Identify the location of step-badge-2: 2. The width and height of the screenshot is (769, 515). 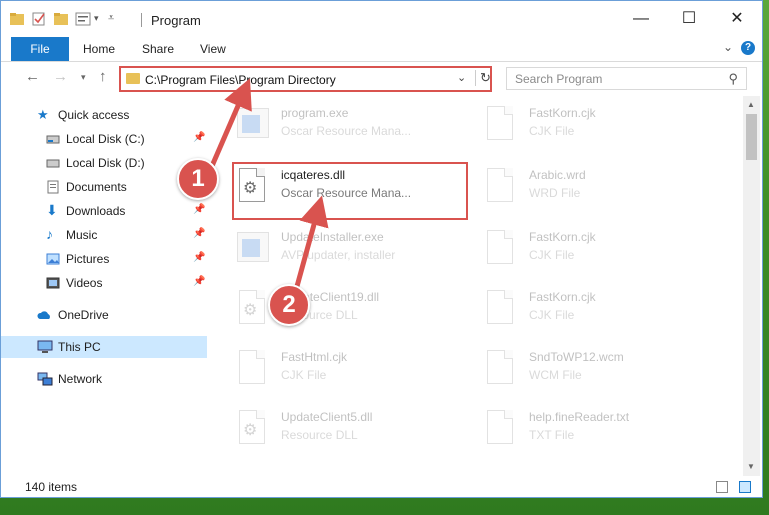
(289, 305).